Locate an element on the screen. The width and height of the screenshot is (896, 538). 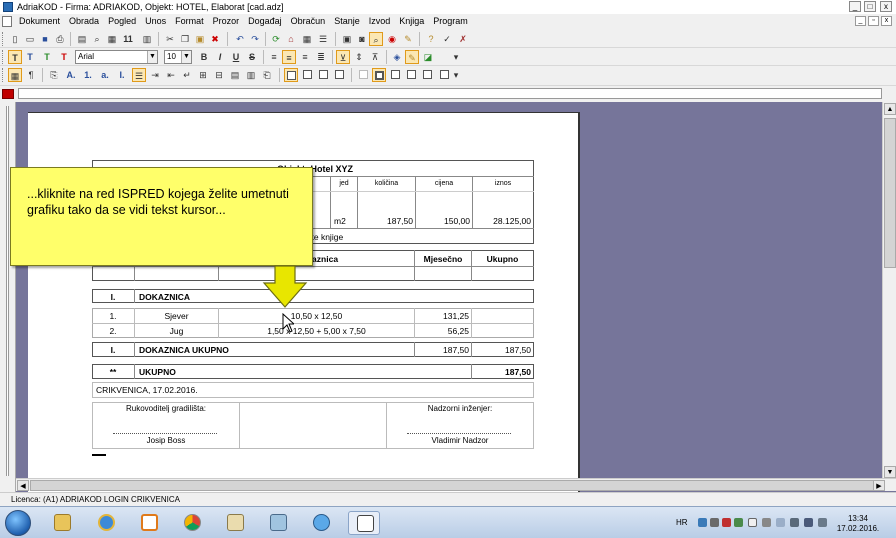
outdent-icon: ⇤ is located at coordinates (171, 75).